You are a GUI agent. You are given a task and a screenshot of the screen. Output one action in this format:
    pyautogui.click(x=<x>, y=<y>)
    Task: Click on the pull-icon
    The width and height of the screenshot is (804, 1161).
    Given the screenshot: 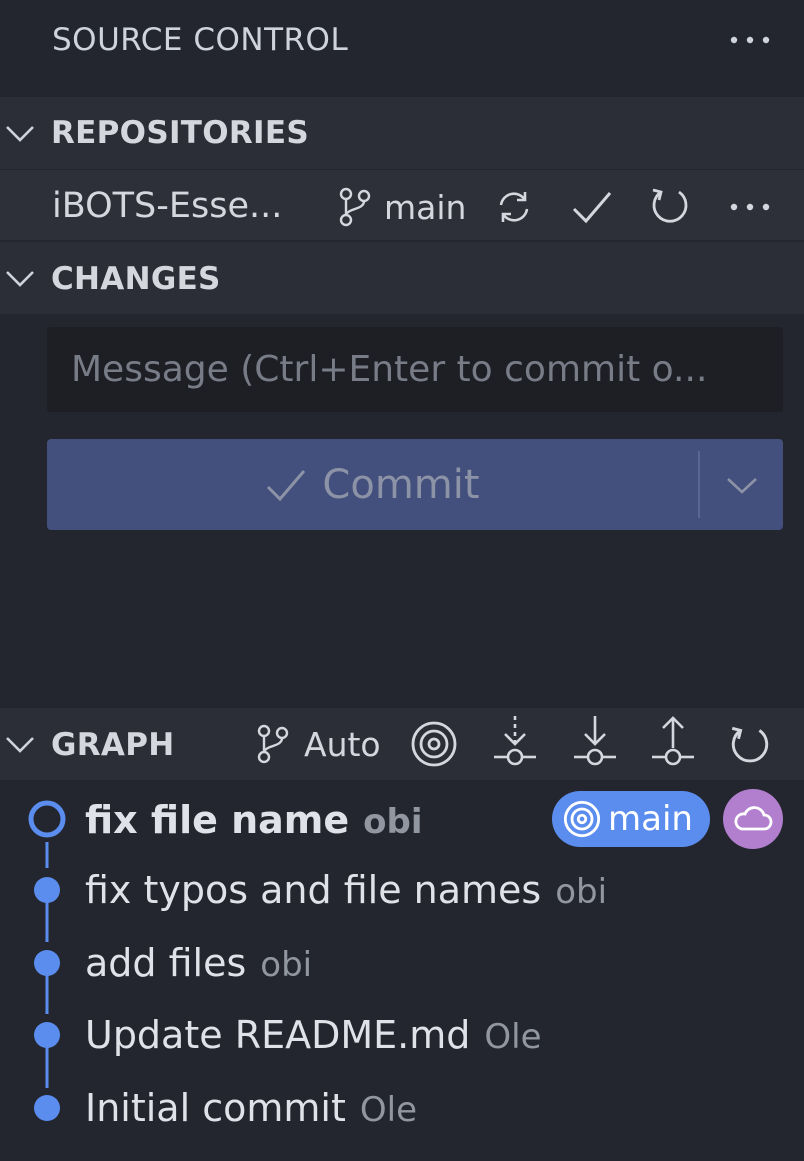 What is the action you would take?
    pyautogui.click(x=595, y=741)
    